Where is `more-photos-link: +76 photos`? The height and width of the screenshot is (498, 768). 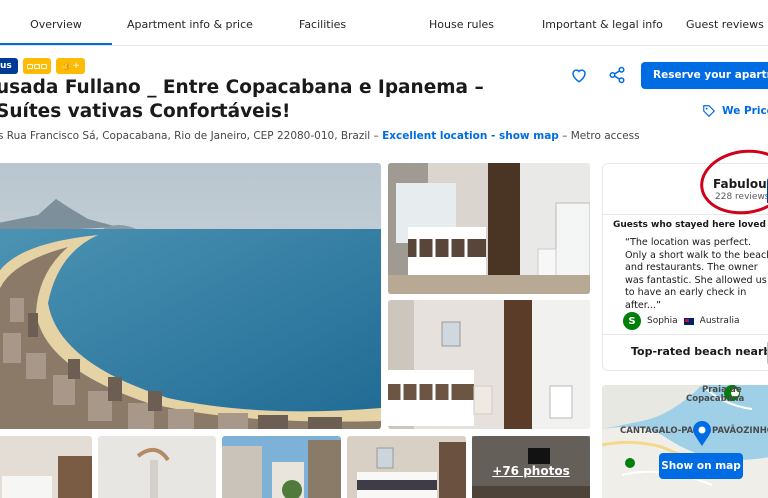 more-photos-link: +76 photos is located at coordinates (531, 467).